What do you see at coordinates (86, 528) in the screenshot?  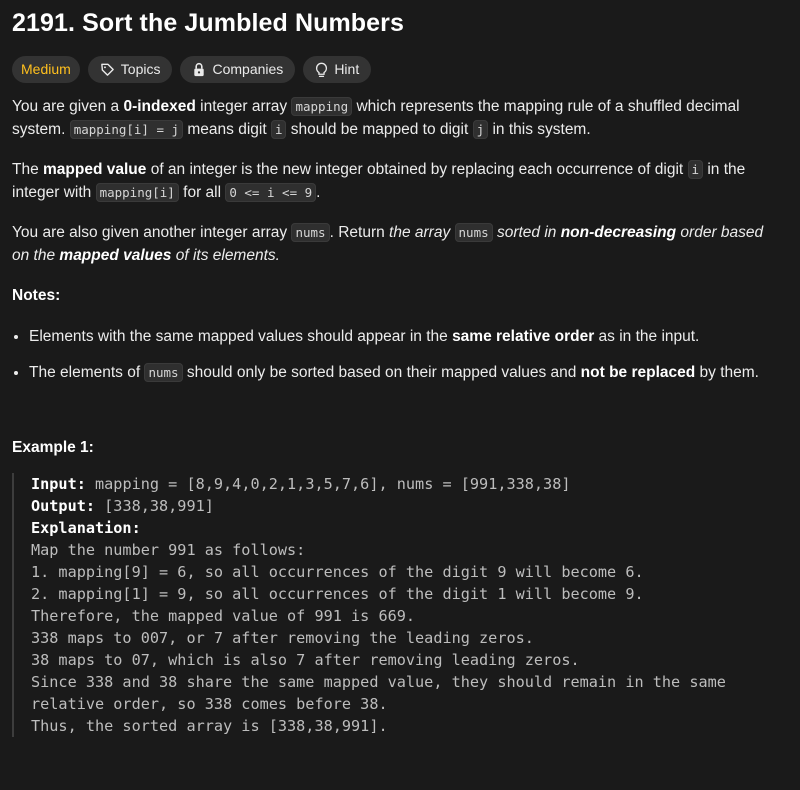 I see `example-explanation-label: Explanation:` at bounding box center [86, 528].